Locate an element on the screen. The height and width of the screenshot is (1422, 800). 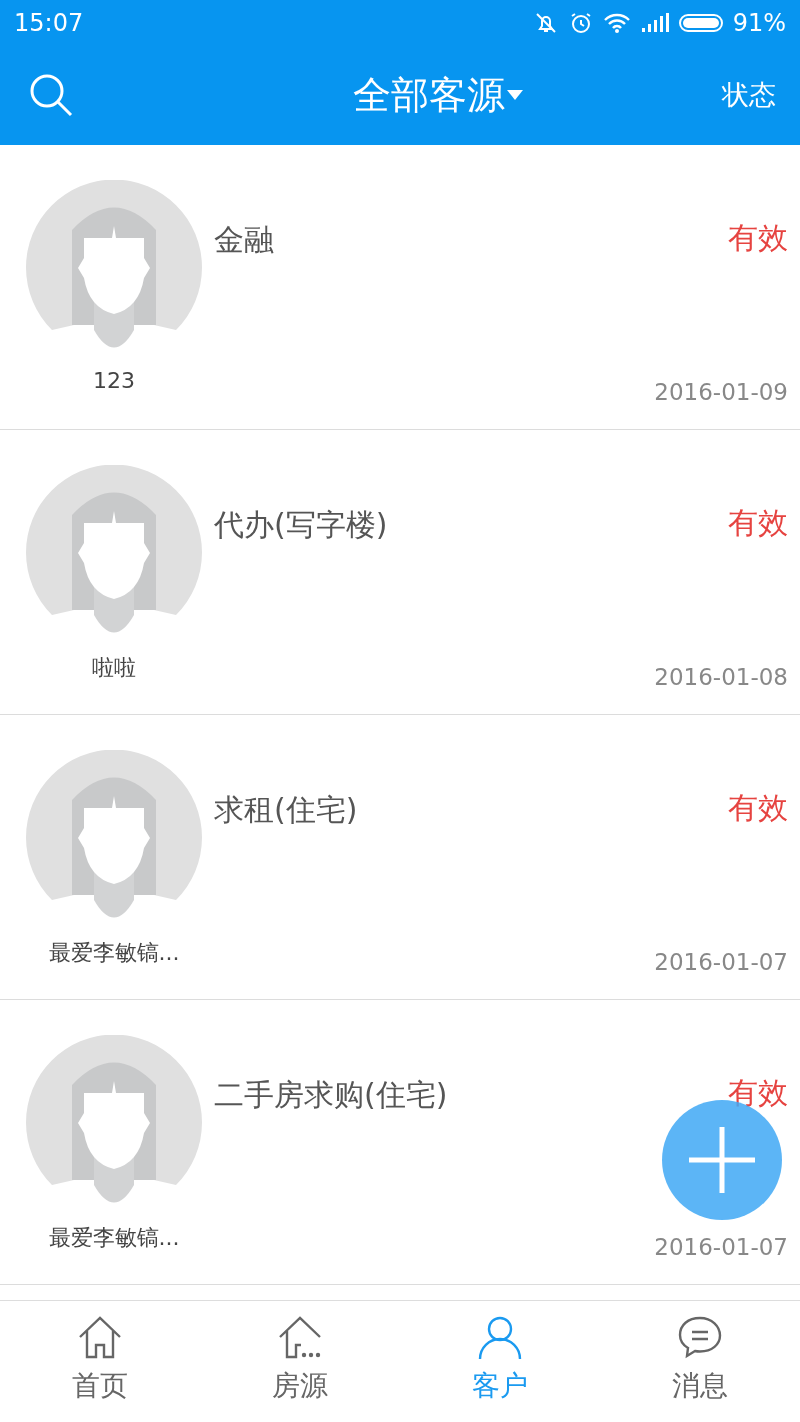
date-label: 2016-01-09 is located at coordinates (721, 392).